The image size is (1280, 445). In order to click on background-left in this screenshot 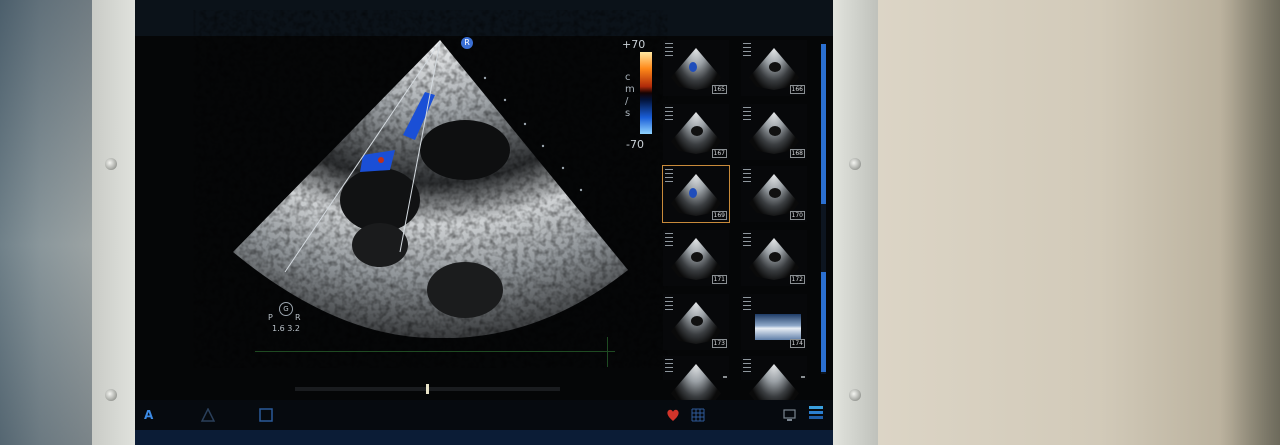, I will do `click(50, 222)`.